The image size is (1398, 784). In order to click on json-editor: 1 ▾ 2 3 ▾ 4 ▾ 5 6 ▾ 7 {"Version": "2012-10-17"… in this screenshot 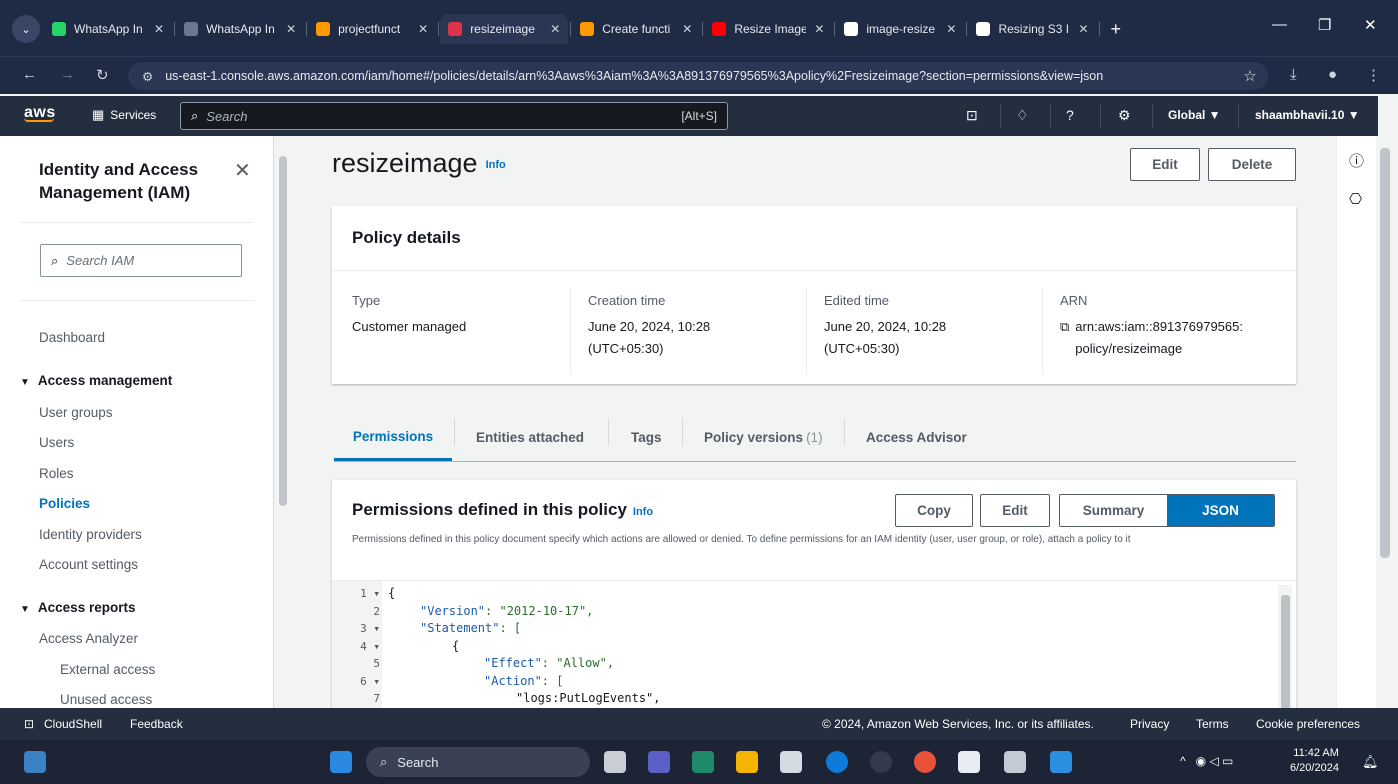, I will do `click(814, 644)`.